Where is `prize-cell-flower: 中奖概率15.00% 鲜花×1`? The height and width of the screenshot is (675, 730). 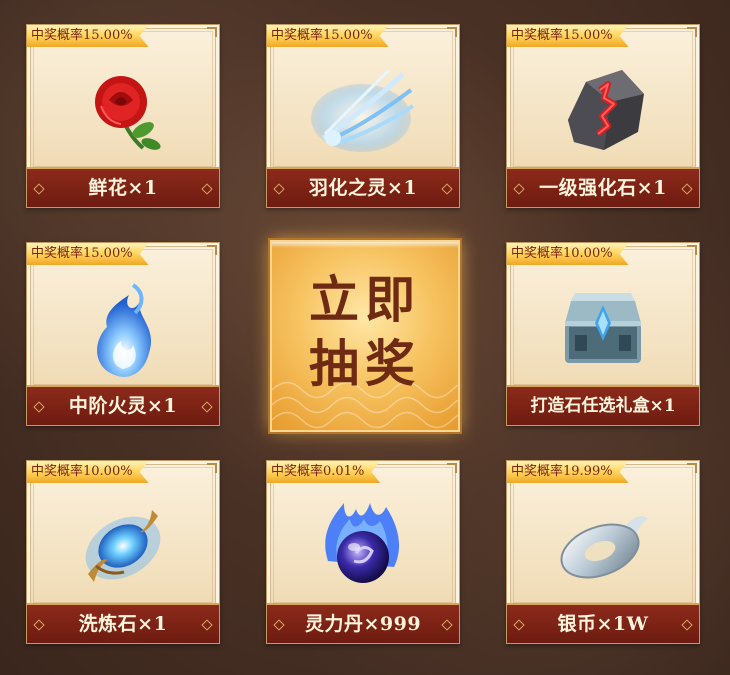
prize-cell-flower: 中奖概率15.00% 鲜花×1 is located at coordinates (124, 115).